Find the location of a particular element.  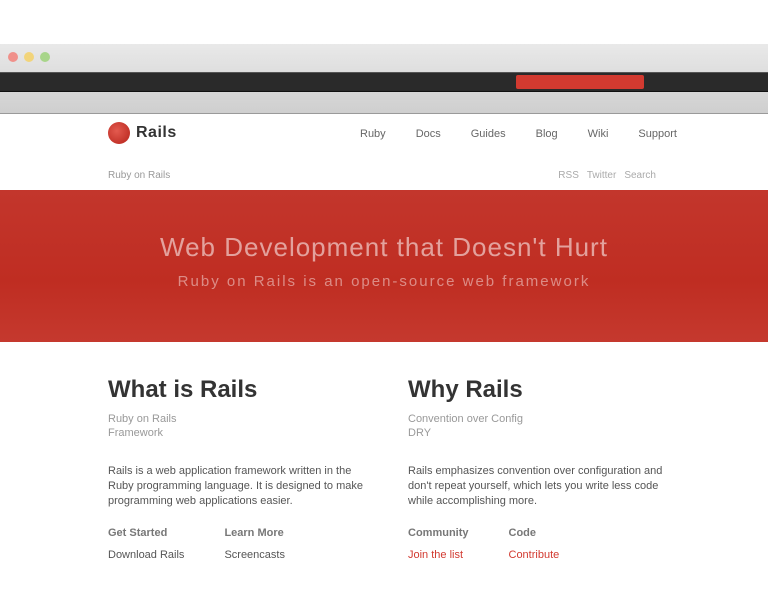

browser-chrome is located at coordinates (384, 79).